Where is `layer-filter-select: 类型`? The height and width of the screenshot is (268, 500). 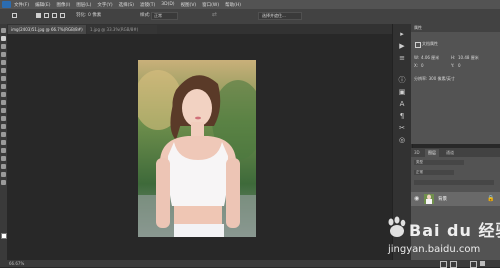 layer-filter-select: 类型 is located at coordinates (439, 162).